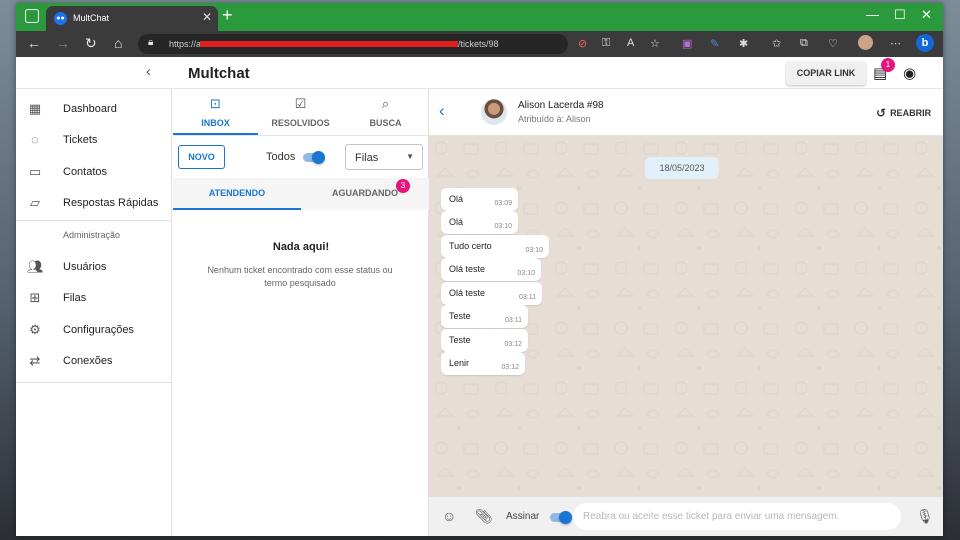 The image size is (960, 540). I want to click on copy-link-button: COPIAR LINK, so click(826, 73).